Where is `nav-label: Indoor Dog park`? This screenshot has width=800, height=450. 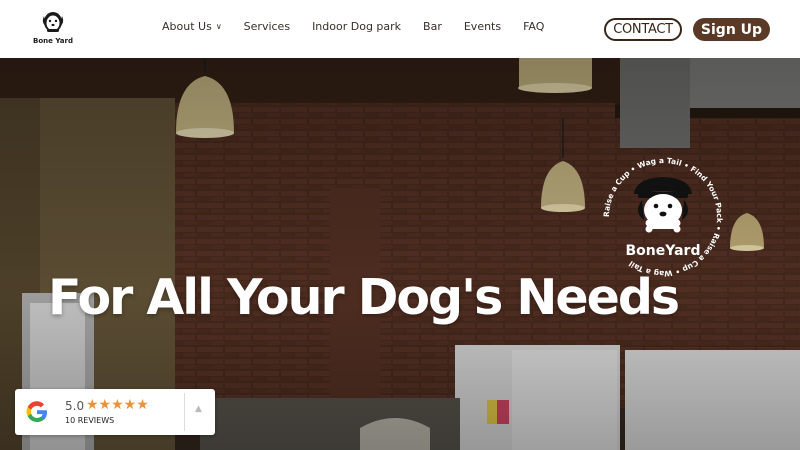 nav-label: Indoor Dog park is located at coordinates (357, 26).